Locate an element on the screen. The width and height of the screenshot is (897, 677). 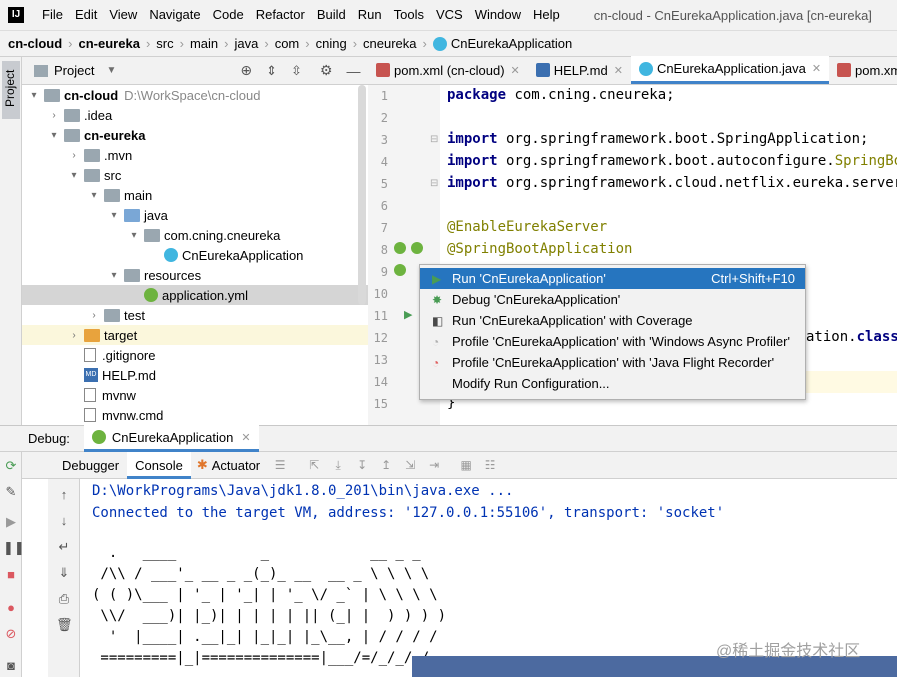
arrow-up-icon: ↑ is located at coordinates (64, 495).